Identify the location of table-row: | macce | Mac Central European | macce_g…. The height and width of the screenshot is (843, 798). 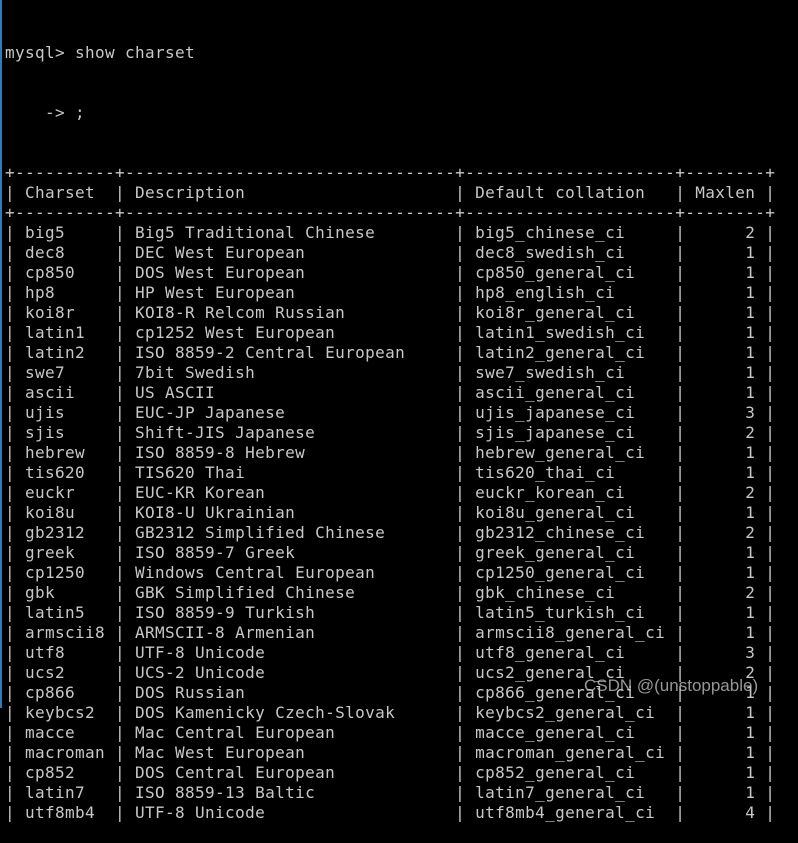
(390, 732).